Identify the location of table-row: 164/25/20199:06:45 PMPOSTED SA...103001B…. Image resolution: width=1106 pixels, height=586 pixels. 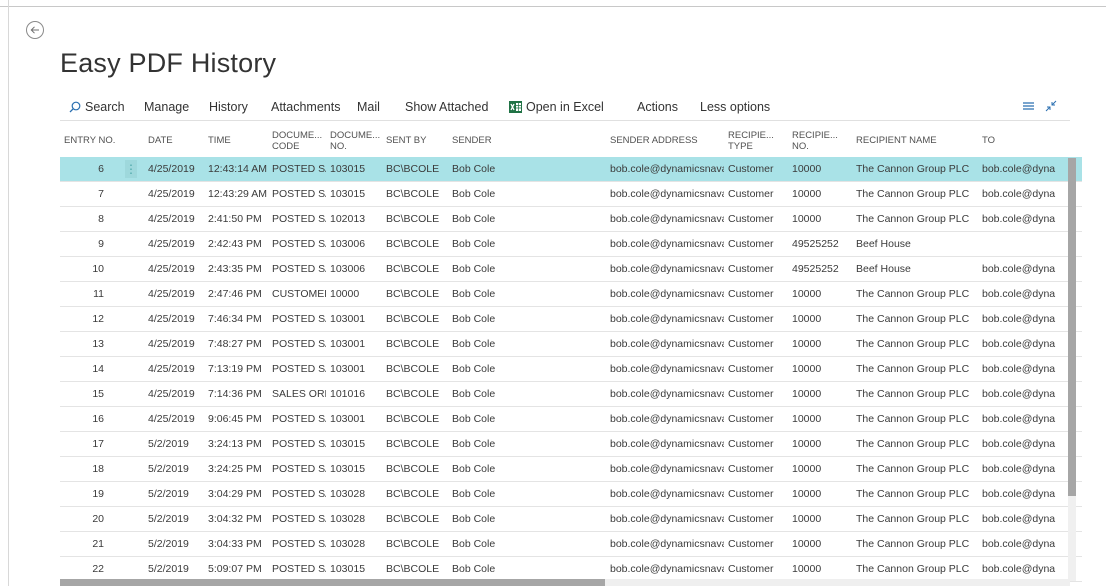
(571, 419).